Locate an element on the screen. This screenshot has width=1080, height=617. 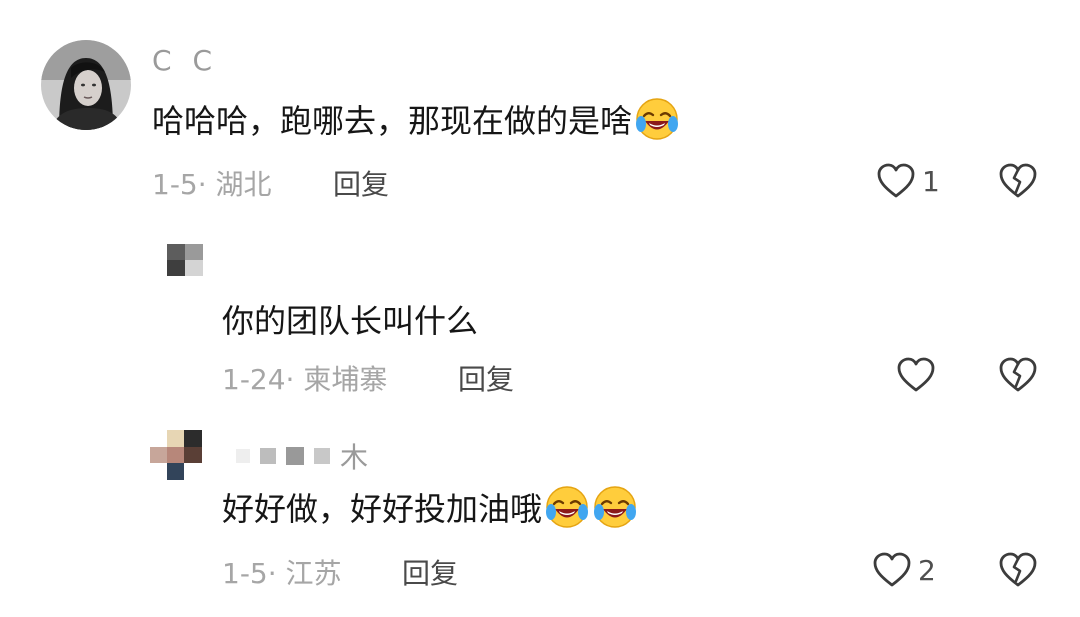
comment-text: 你的团队长叫什么 is located at coordinates (350, 319).